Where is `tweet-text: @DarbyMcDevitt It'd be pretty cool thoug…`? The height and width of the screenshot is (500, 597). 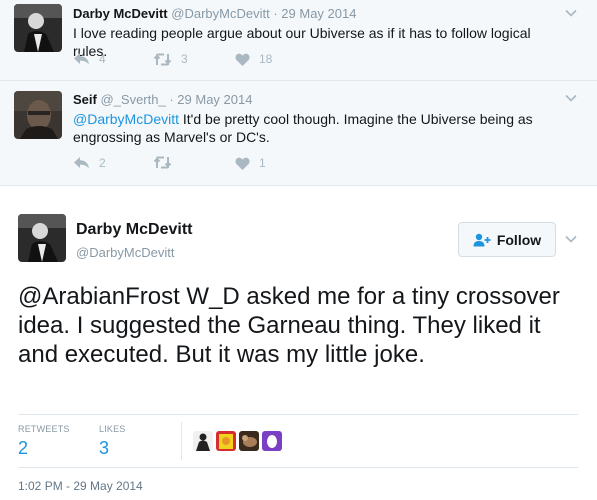 tweet-text: @DarbyMcDevitt It'd be pretty cool thoug… is located at coordinates (315, 128).